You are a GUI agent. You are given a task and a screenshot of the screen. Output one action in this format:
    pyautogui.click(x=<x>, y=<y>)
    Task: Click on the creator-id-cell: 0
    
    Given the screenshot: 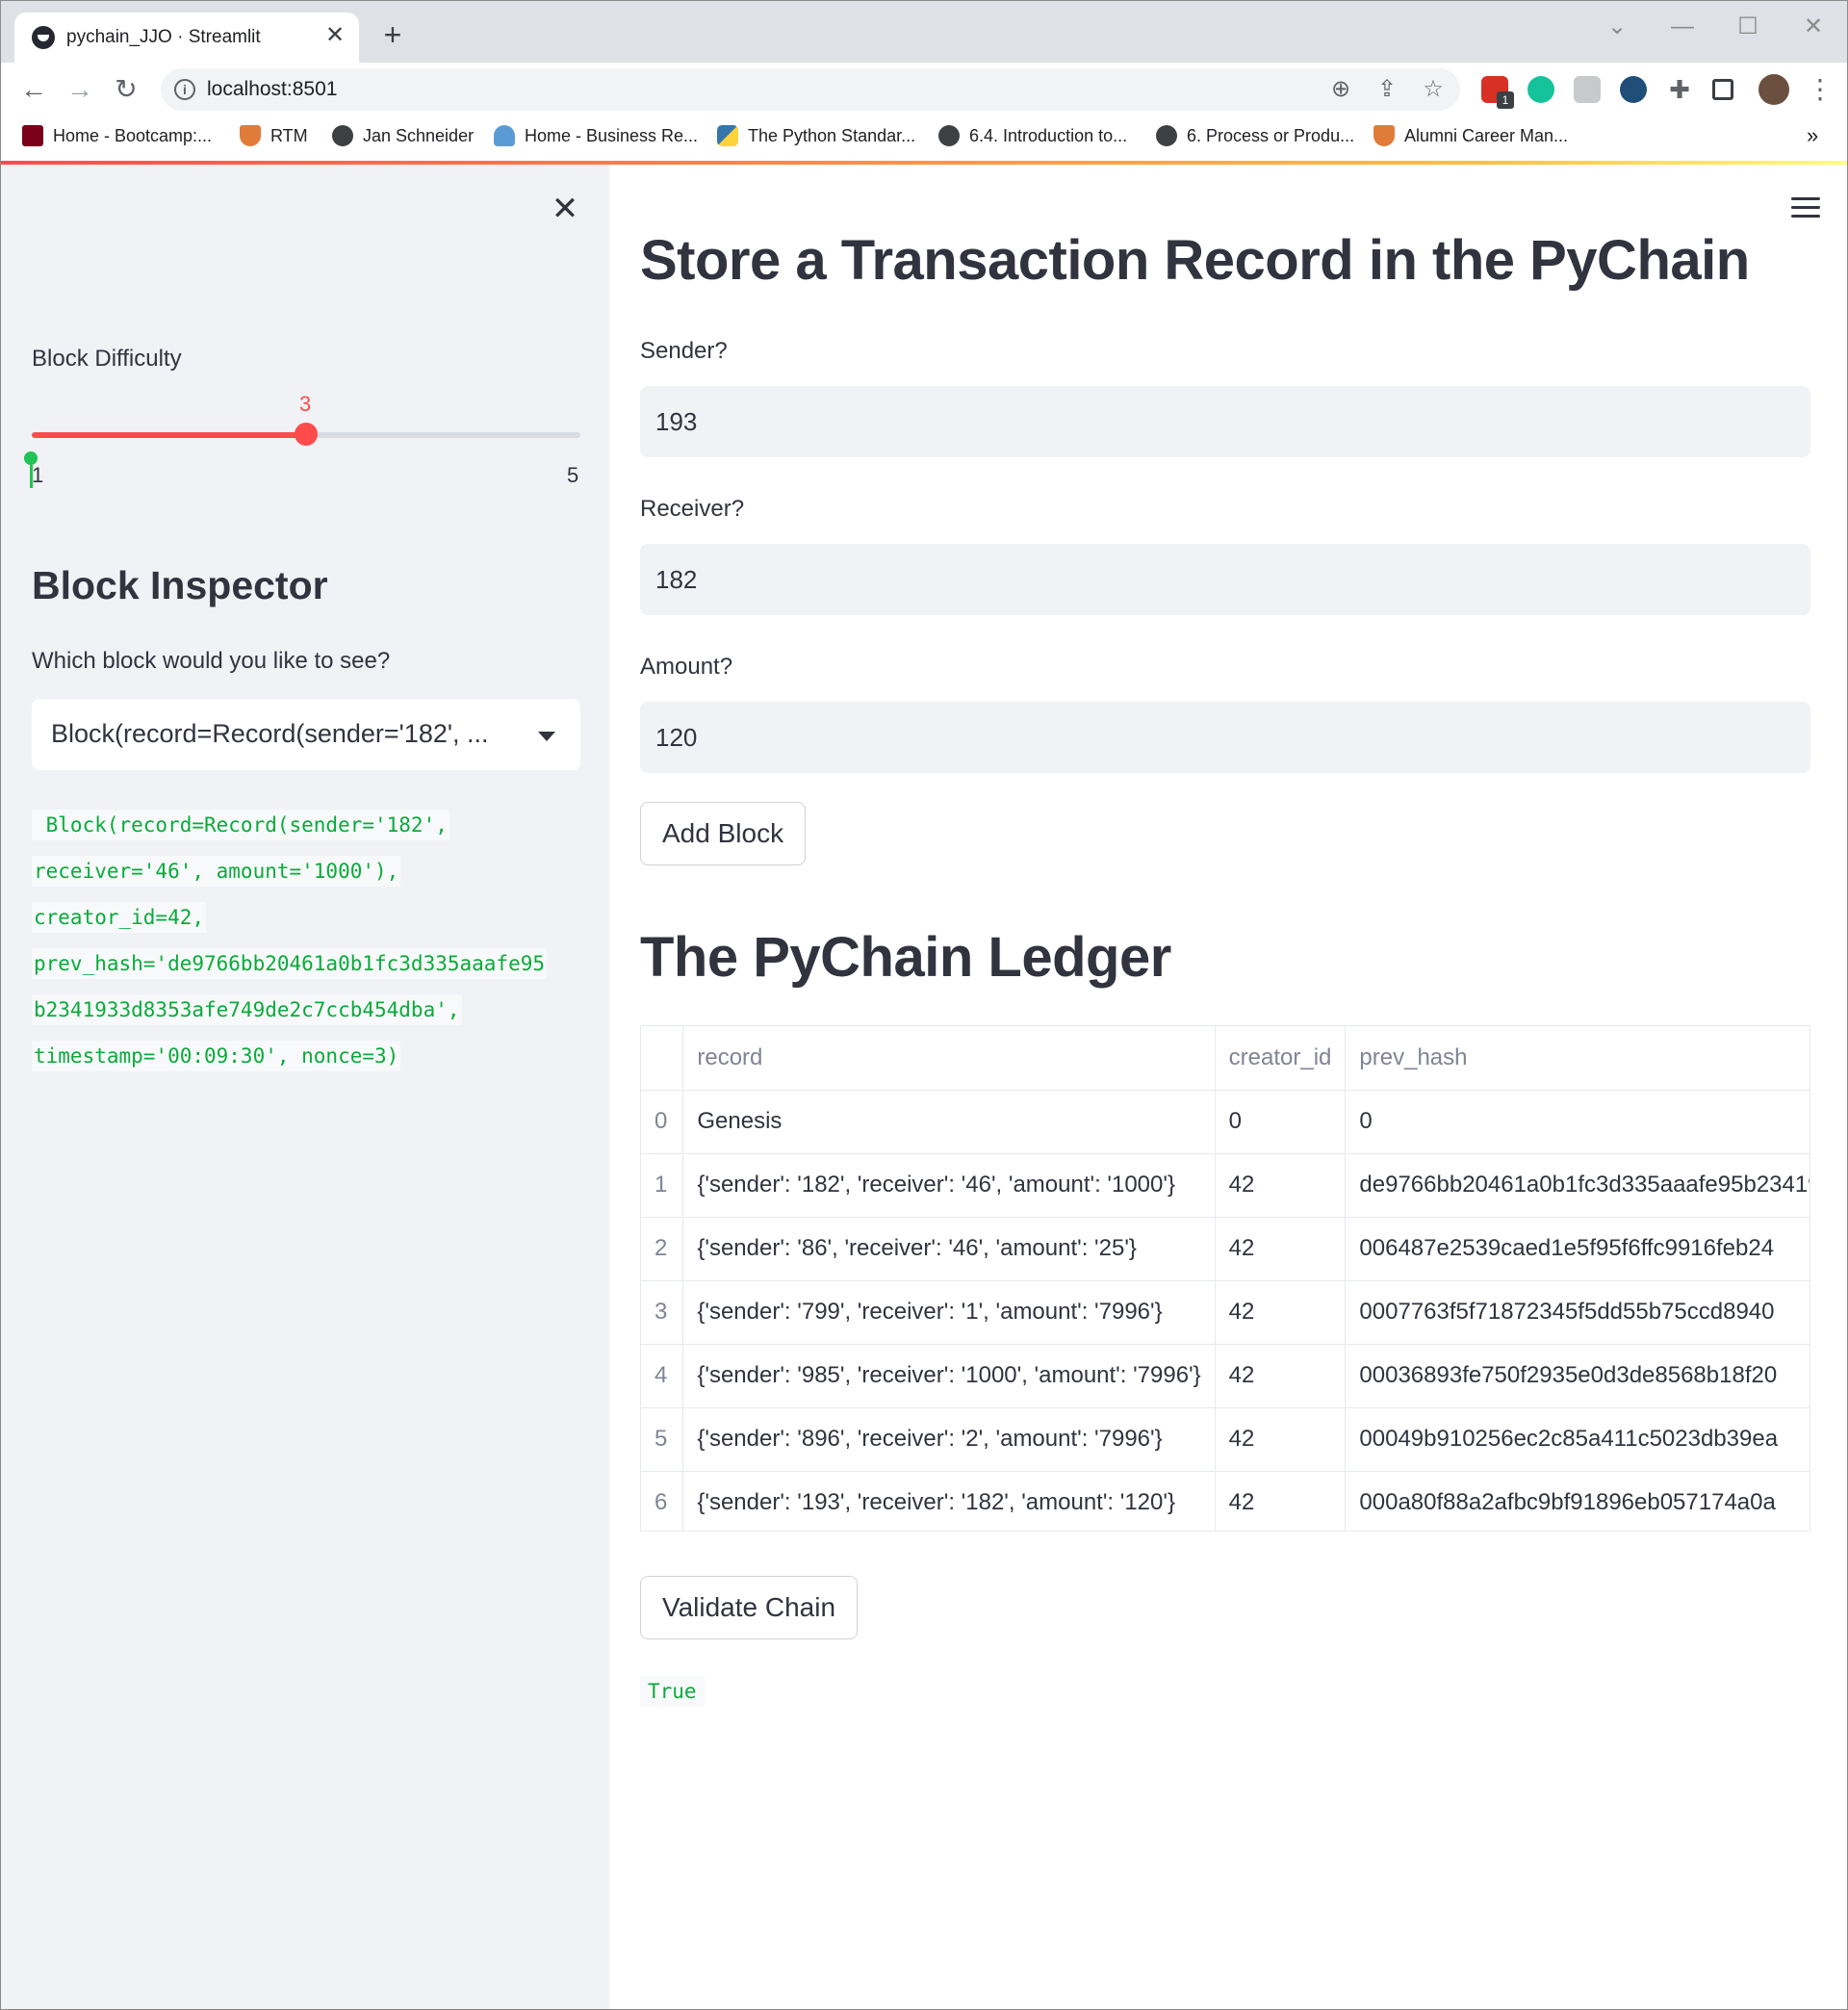 What is the action you would take?
    pyautogui.click(x=1281, y=1122)
    